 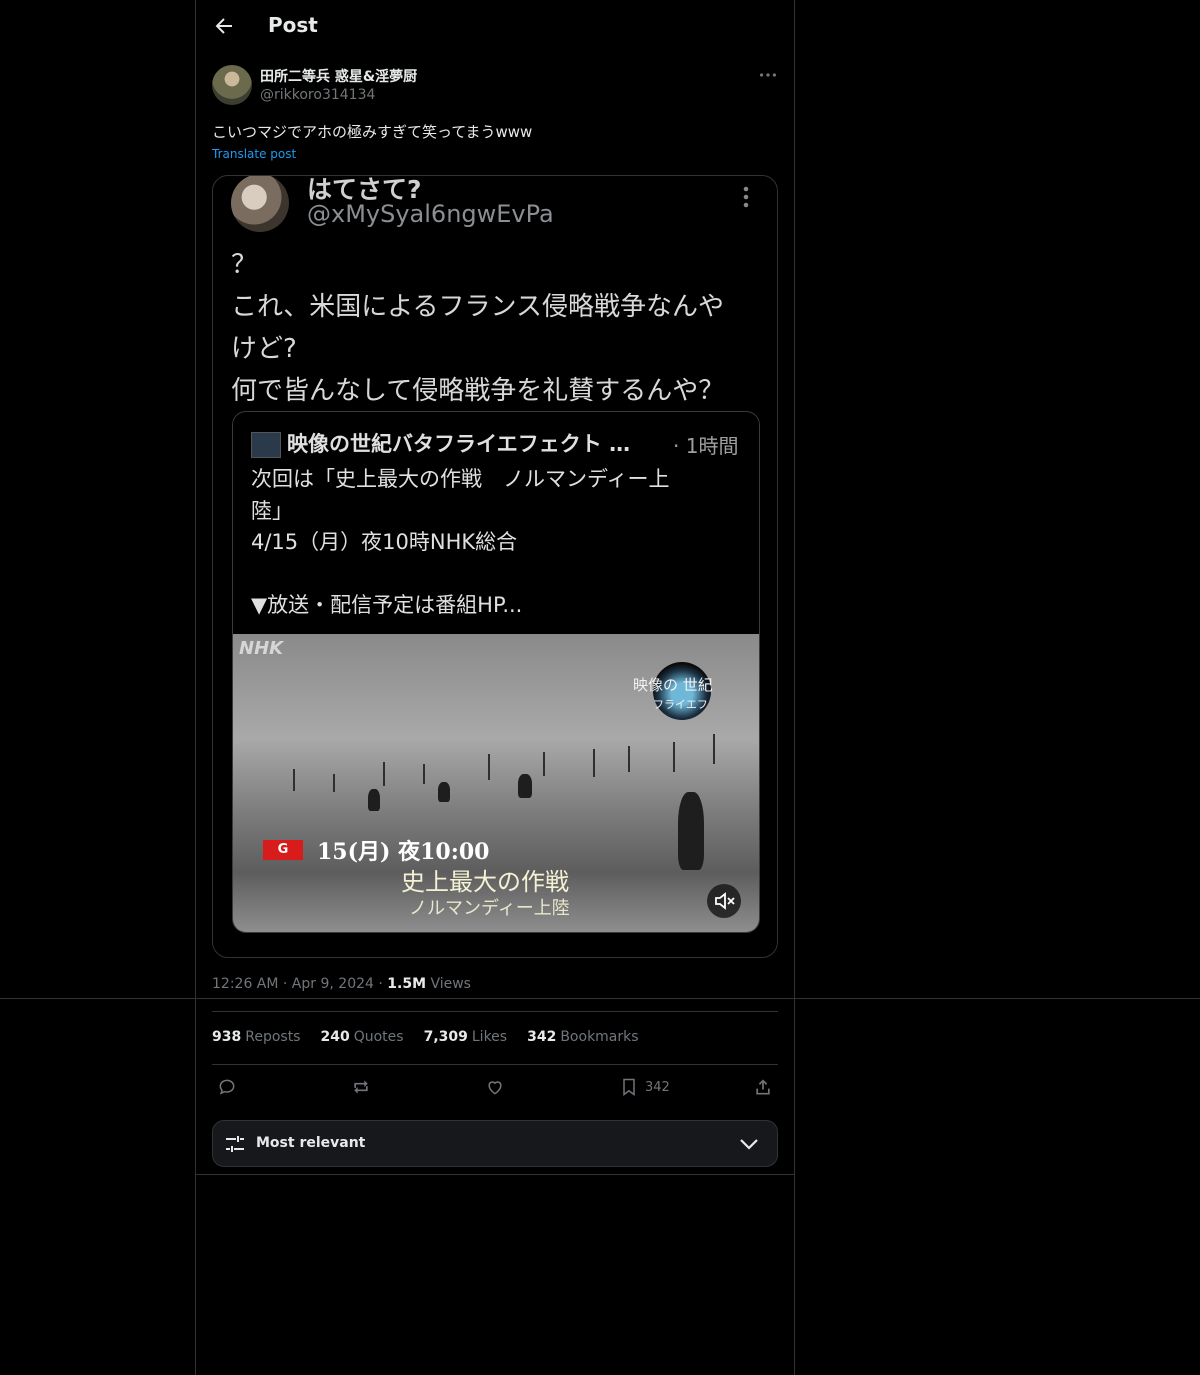 What do you see at coordinates (466, 1037) in the screenshot?
I see `likes-stat: 7,309 Likes` at bounding box center [466, 1037].